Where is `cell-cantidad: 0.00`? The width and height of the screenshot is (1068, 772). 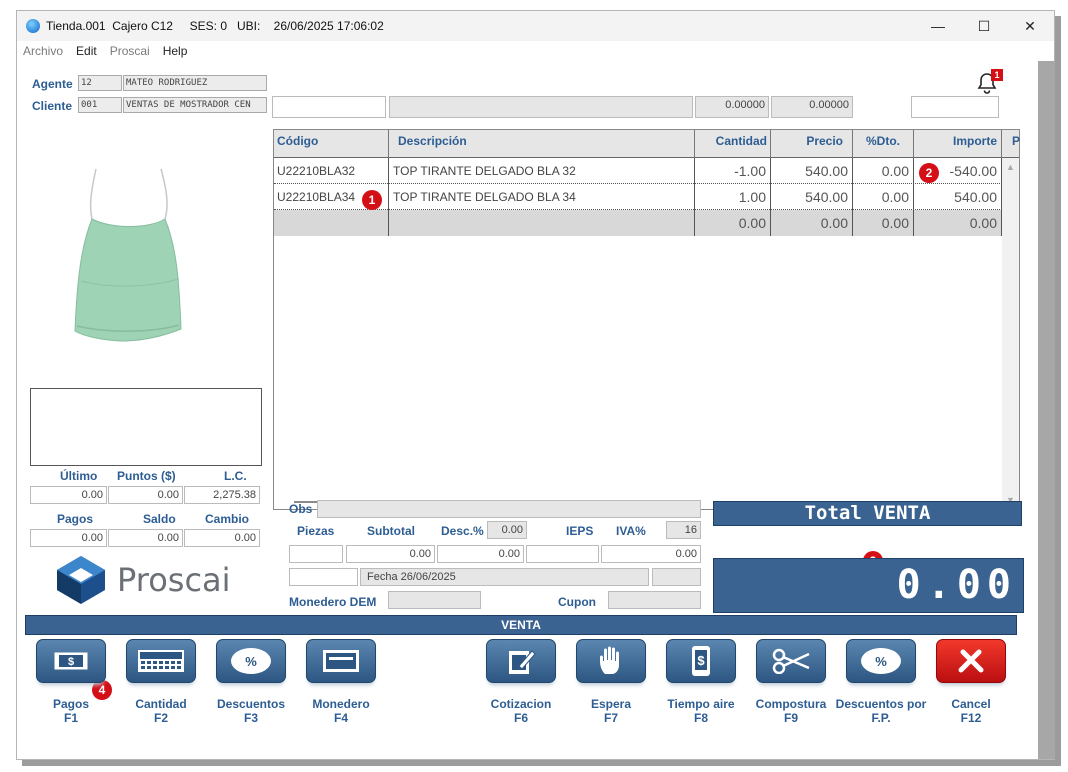
cell-cantidad: 0.00 is located at coordinates (733, 223).